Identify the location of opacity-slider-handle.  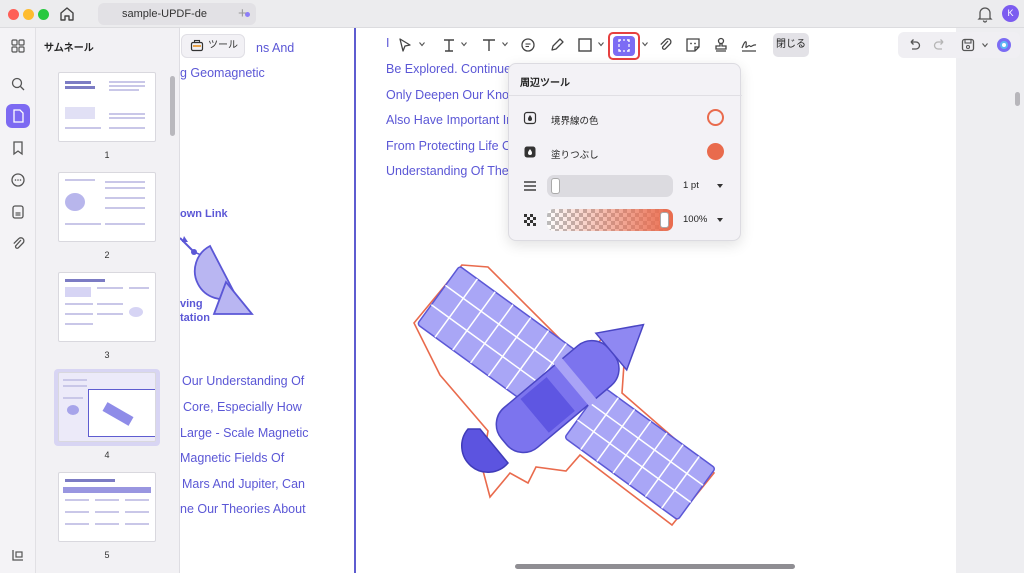
(664, 220).